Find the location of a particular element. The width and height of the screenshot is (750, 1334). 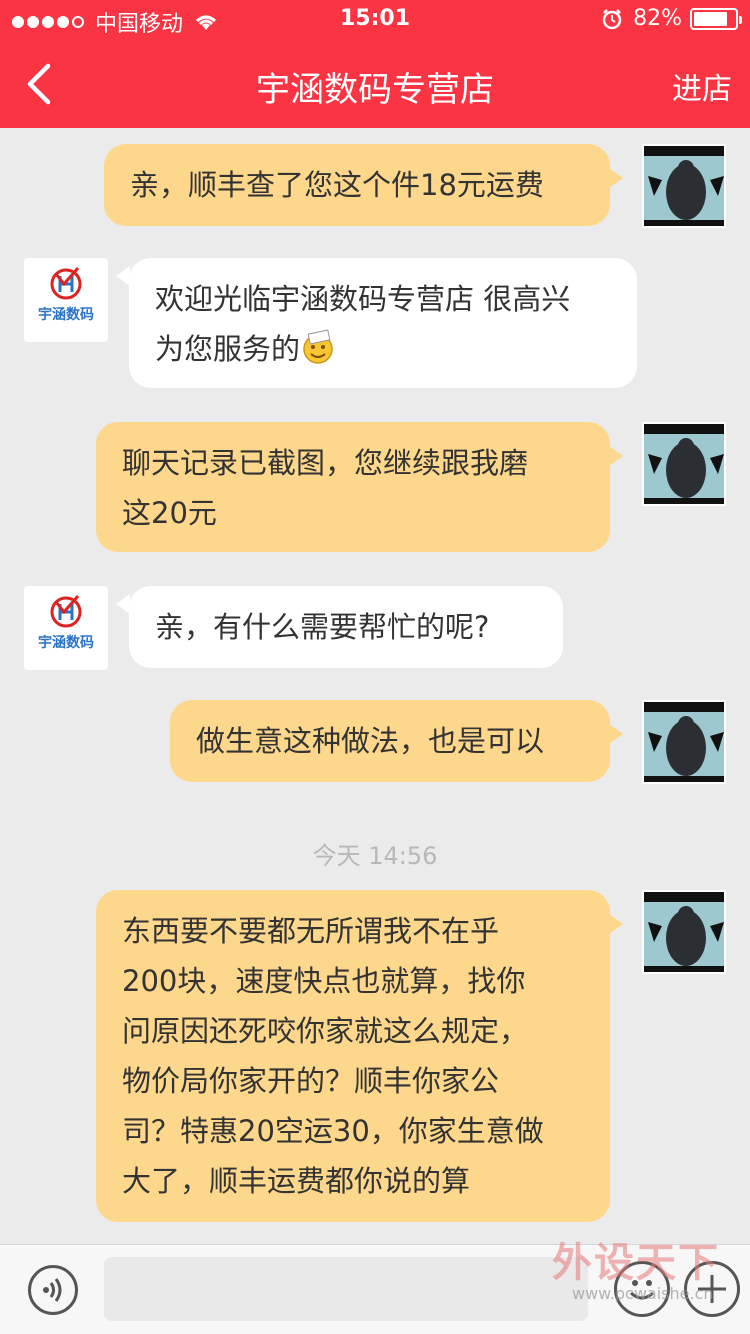

message-line: 聊天记录已截图，您继续跟我磨 is located at coordinates (325, 463).